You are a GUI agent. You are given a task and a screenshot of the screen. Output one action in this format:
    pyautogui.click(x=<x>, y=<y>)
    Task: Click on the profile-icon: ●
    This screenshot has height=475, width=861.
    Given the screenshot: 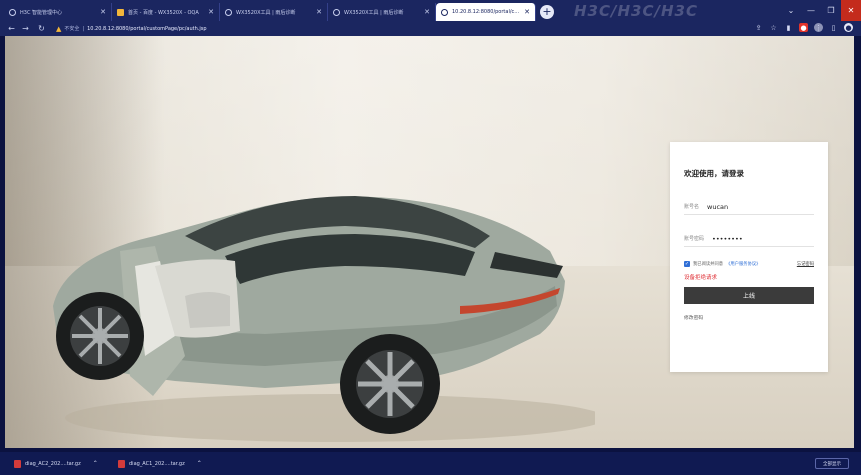 What is the action you would take?
    pyautogui.click(x=848, y=27)
    